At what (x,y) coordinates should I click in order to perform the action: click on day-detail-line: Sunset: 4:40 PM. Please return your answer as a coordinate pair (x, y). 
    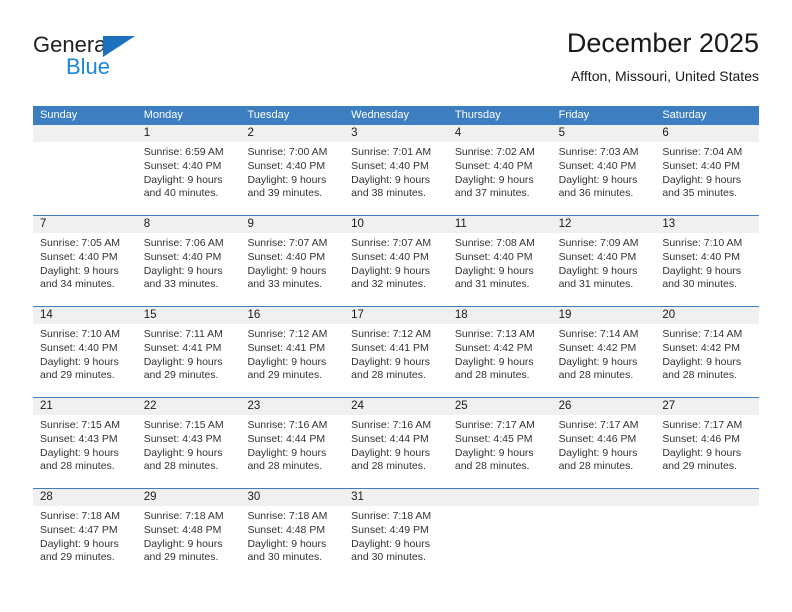
    Looking at the image, I should click on (182, 165).